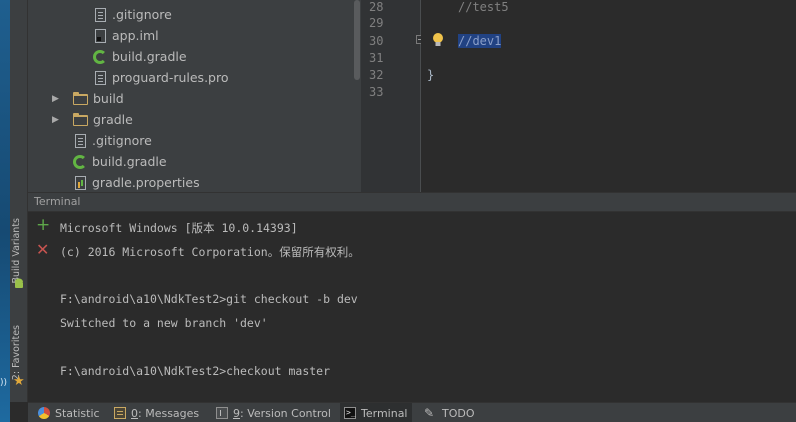 This screenshot has height=422, width=796. I want to click on messages-icon, so click(120, 413).